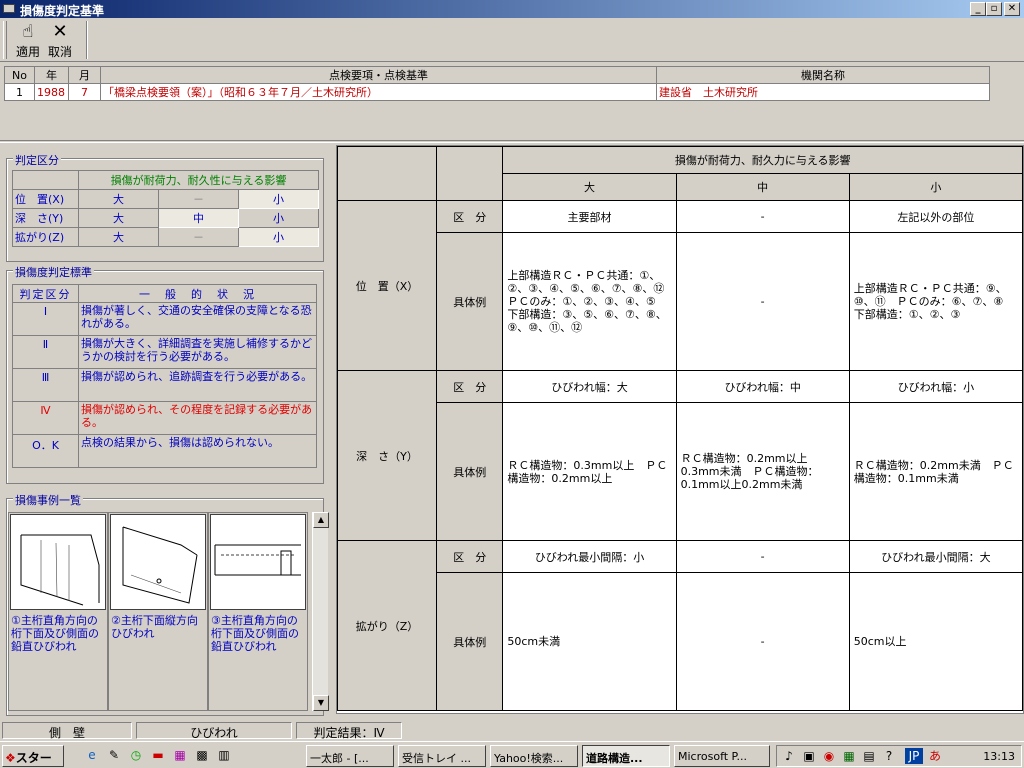  I want to click on col-standard: 点検要項・点検基準, so click(378, 75).